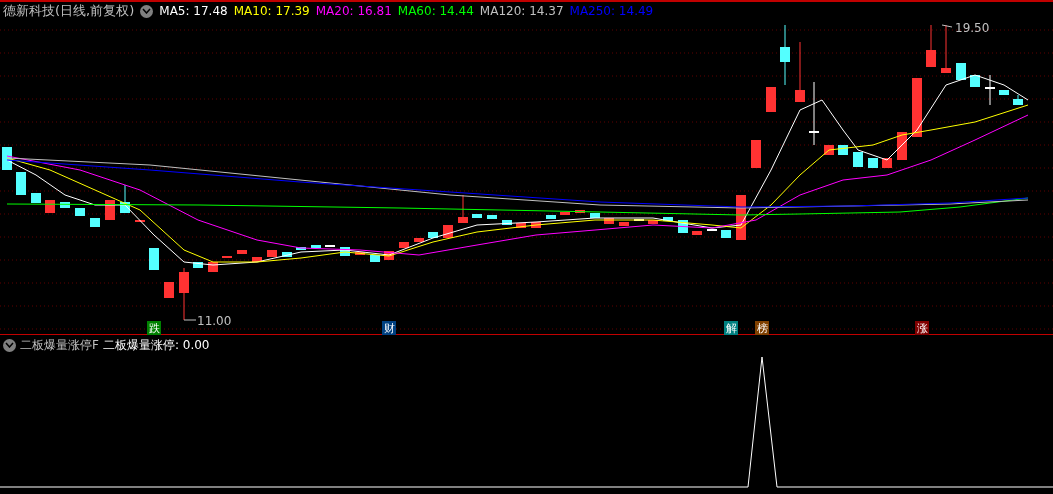 The height and width of the screenshot is (494, 1053). What do you see at coordinates (193, 11) in the screenshot?
I see `ma-indicator: MA5: 17.48` at bounding box center [193, 11].